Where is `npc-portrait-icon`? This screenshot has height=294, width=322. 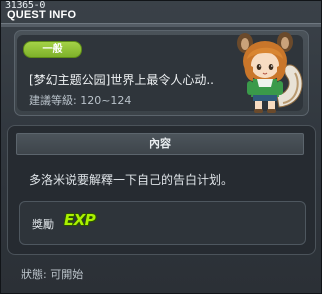
npc-portrait-icon is located at coordinates (270, 72).